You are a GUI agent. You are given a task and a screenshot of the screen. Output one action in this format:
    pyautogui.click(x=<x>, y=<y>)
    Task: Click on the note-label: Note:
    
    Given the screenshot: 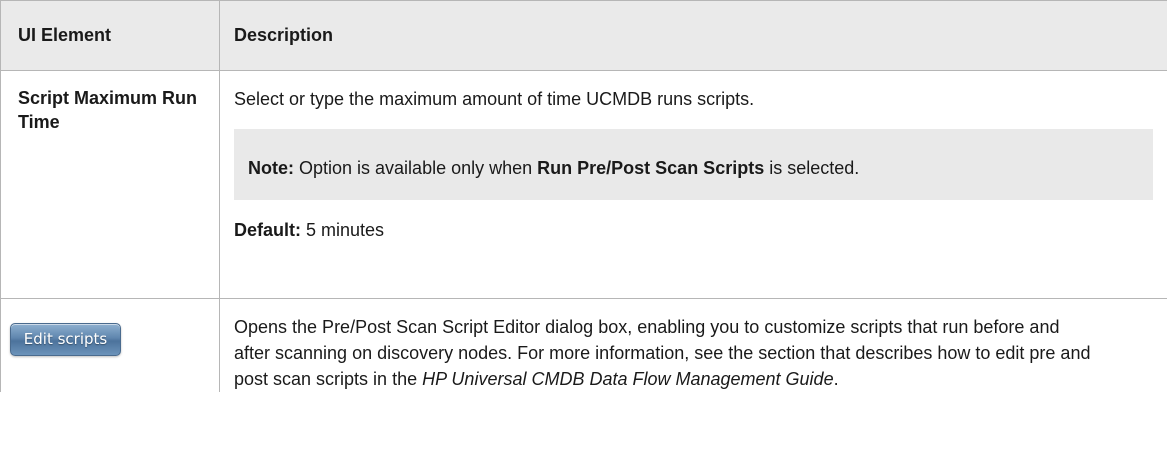 What is the action you would take?
    pyautogui.click(x=271, y=168)
    